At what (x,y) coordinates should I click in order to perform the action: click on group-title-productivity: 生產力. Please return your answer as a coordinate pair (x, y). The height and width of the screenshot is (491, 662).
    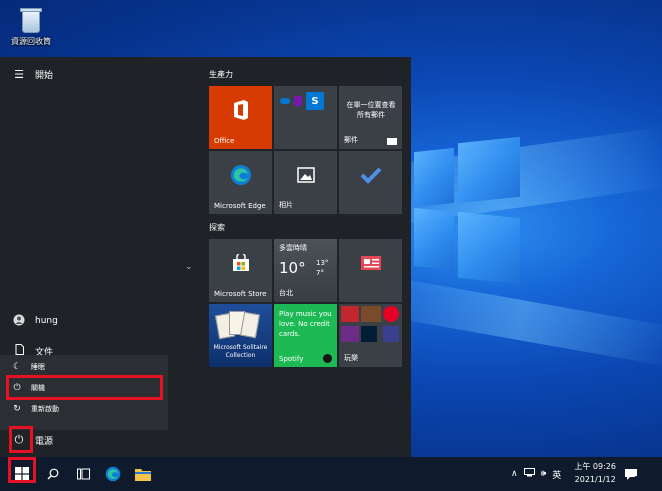
    Looking at the image, I should click on (221, 74).